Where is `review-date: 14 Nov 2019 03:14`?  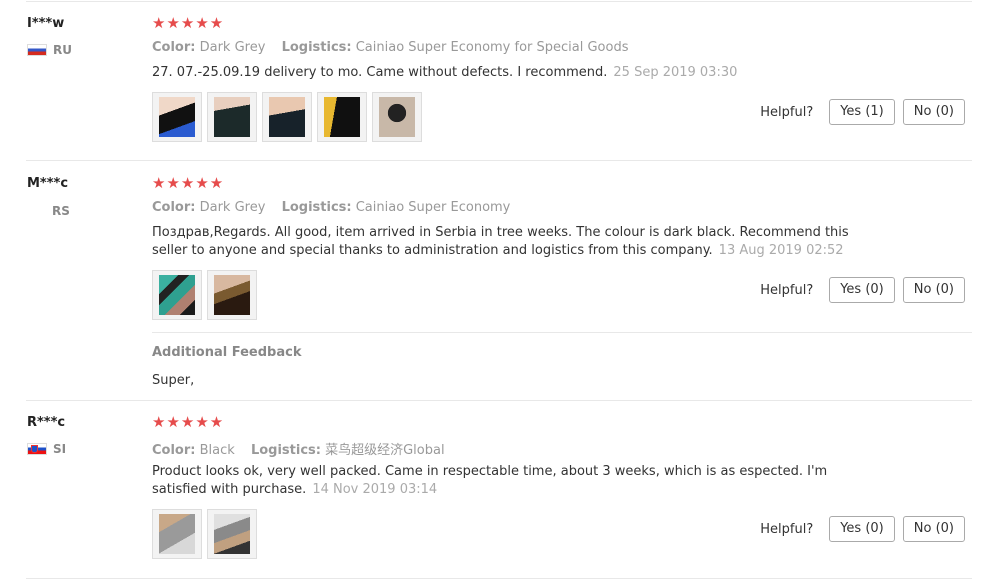
review-date: 14 Nov 2019 03:14 is located at coordinates (375, 489).